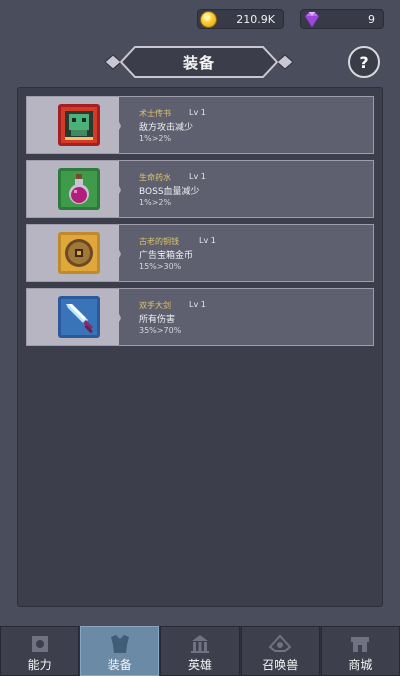 This screenshot has height=676, width=400. What do you see at coordinates (119, 665) in the screenshot?
I see `tab-label: 装备` at bounding box center [119, 665].